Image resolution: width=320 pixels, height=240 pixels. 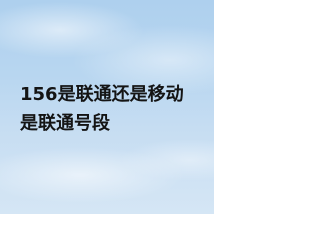 What do you see at coordinates (65, 123) in the screenshot?
I see `headline-line-2: 是联通号段` at bounding box center [65, 123].